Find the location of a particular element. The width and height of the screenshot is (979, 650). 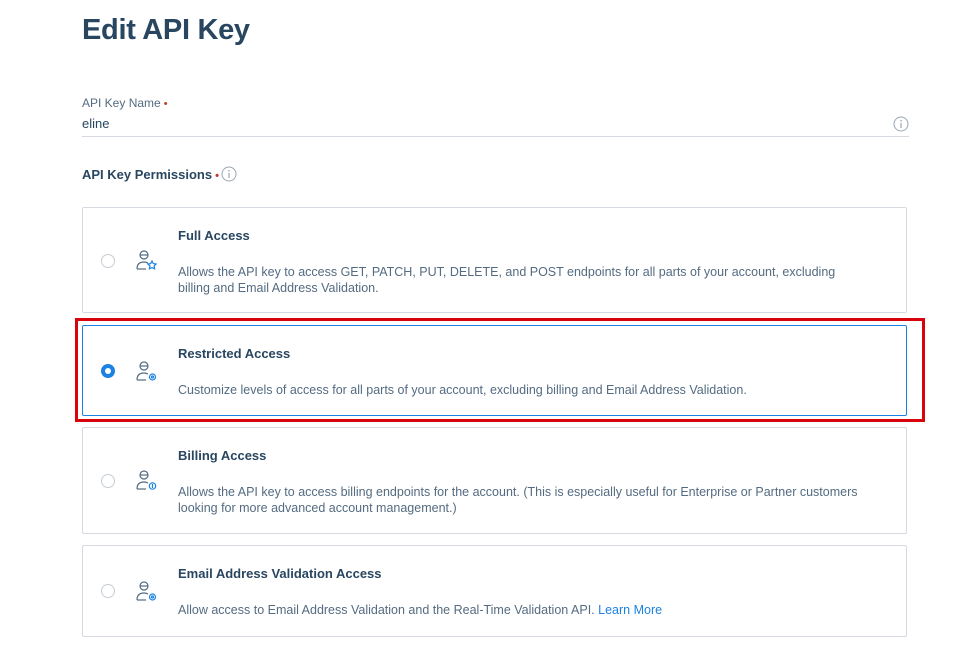

permissions-label: API Key Permissions • is located at coordinates (150, 174).